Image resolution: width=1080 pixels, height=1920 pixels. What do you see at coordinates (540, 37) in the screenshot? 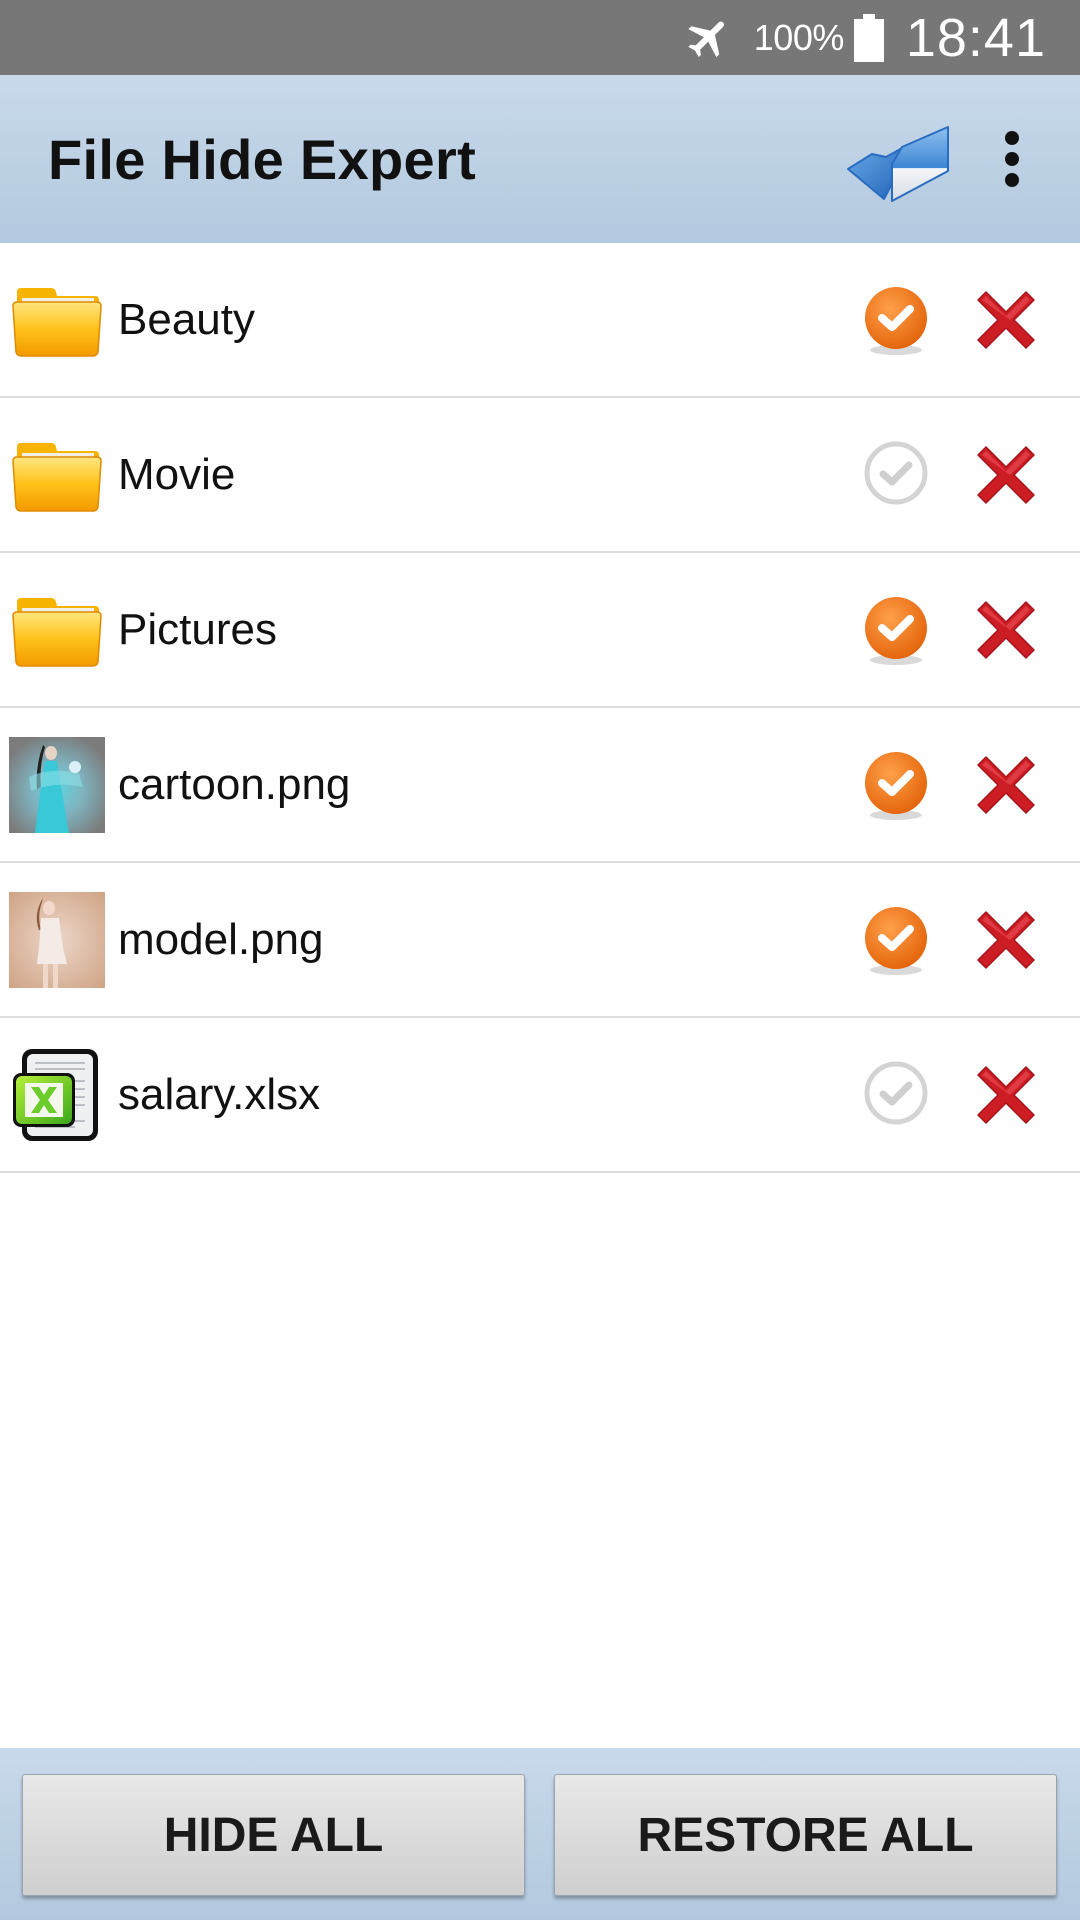
I see `status-bar: 100% 18:41` at bounding box center [540, 37].